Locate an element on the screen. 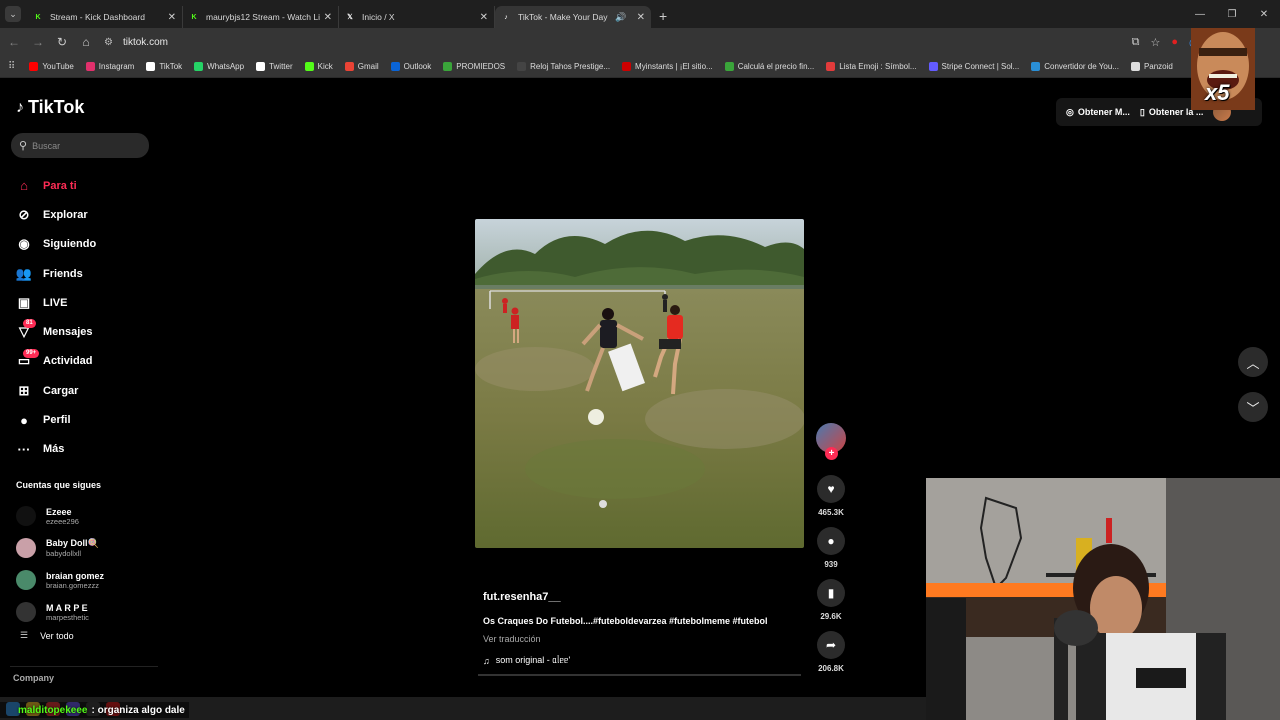  tab-search-icon: ⌄ is located at coordinates (13, 14).